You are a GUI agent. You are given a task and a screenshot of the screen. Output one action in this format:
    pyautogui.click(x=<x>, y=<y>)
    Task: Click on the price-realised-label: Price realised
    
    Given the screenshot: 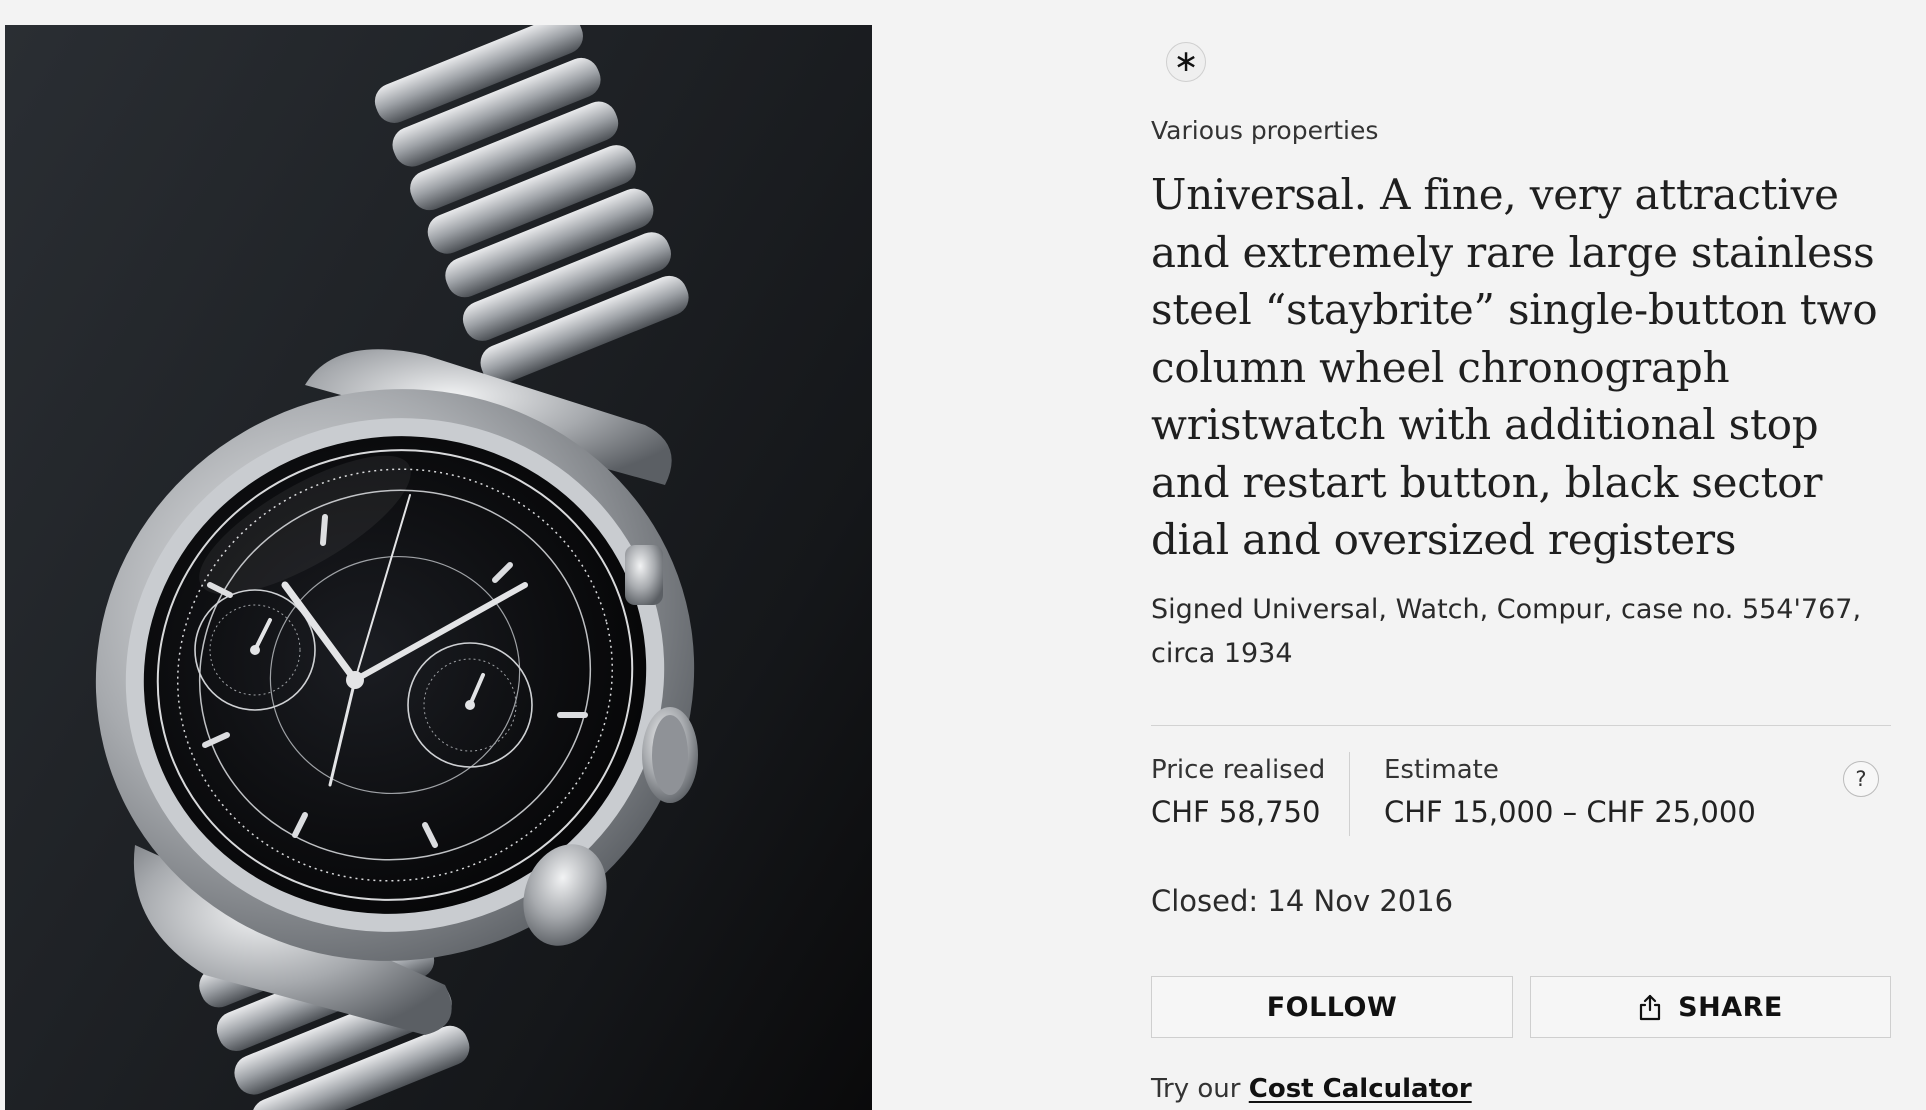 What is the action you would take?
    pyautogui.click(x=1238, y=770)
    